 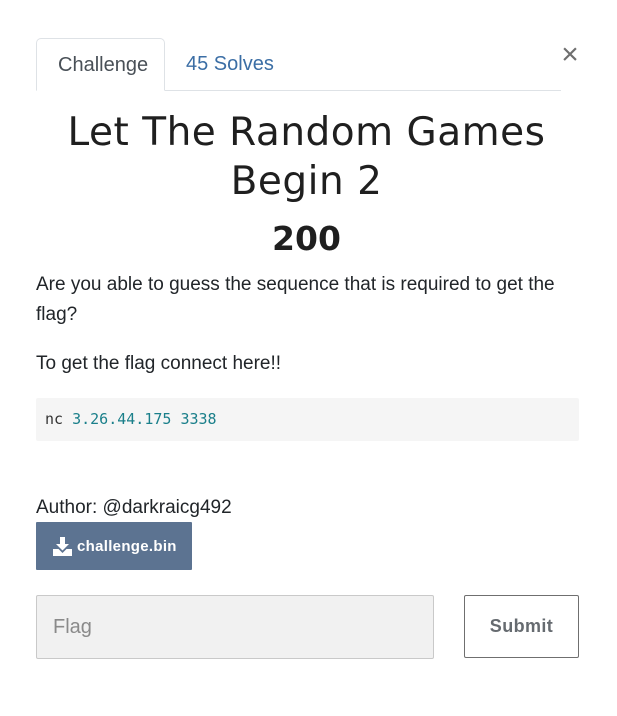 What do you see at coordinates (144, 419) in the screenshot?
I see `code-args: 3.26.44.175 3338` at bounding box center [144, 419].